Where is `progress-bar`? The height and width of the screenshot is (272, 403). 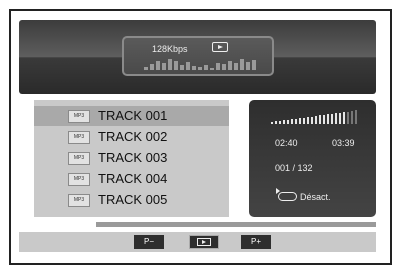
progress-bar is located at coordinates (205, 224).